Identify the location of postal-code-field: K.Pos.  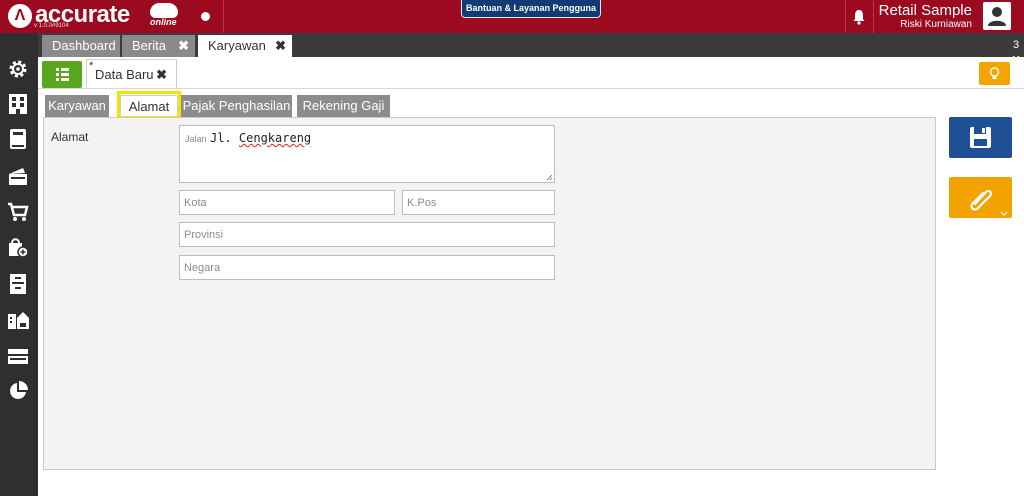
(478, 202).